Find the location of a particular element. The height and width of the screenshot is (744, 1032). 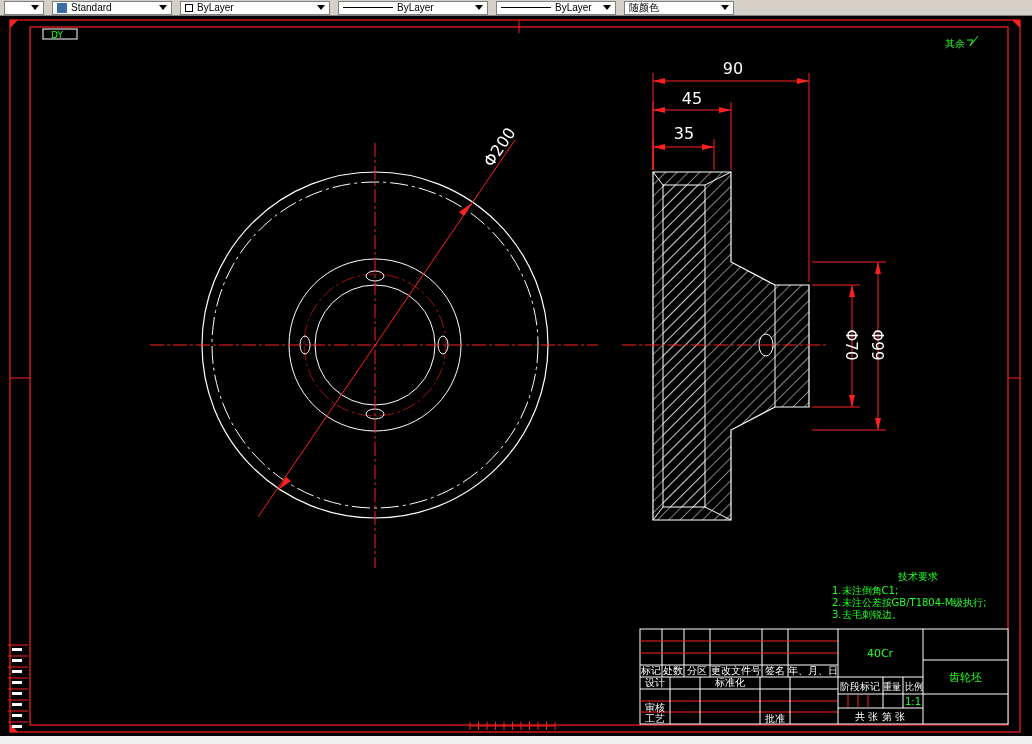

table-label: 设计 is located at coordinates (655, 682).